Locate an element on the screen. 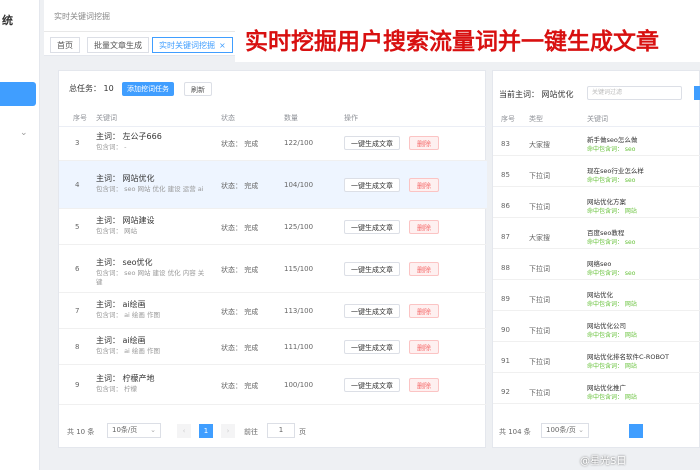  row-count: 125/100 is located at coordinates (299, 227).